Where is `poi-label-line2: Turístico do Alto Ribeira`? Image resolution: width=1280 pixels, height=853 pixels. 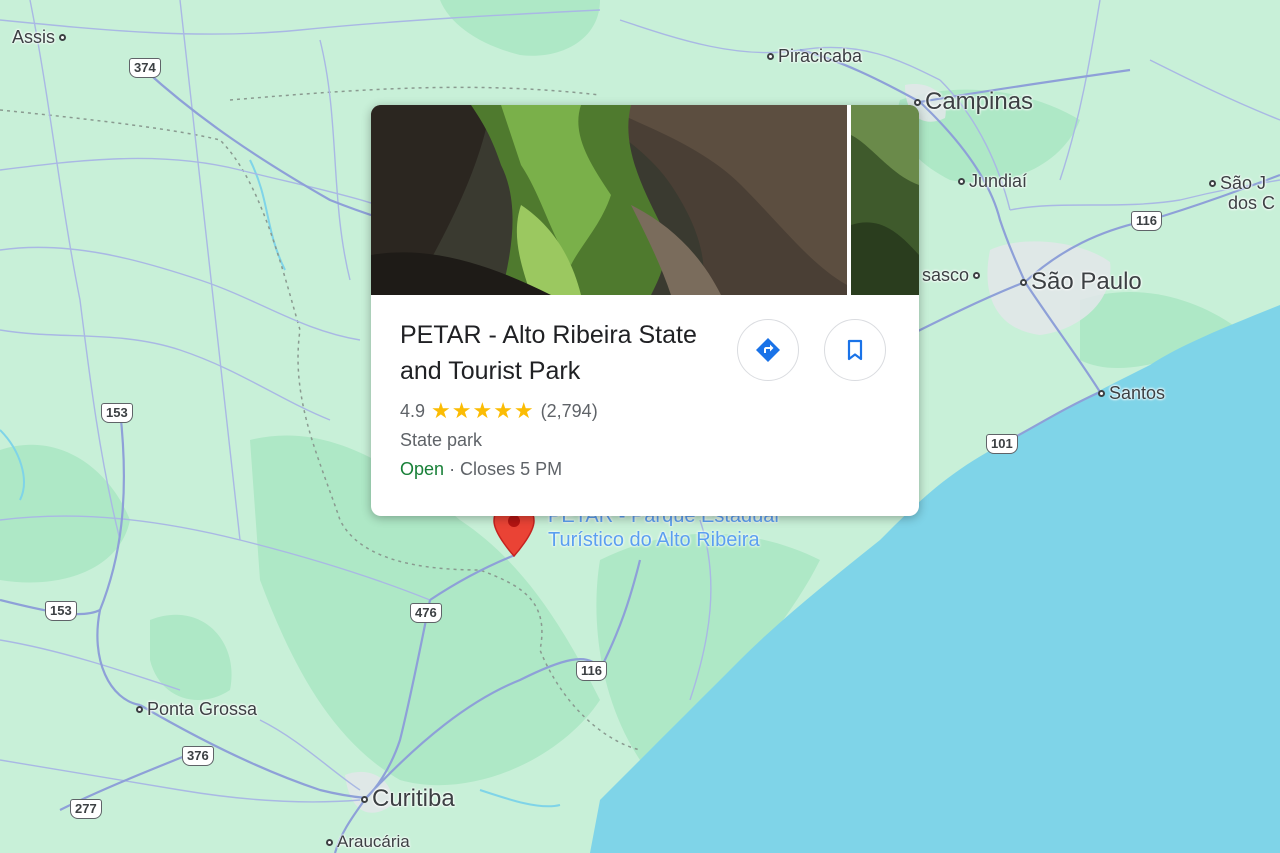
poi-label-line2: Turístico do Alto Ribeira is located at coordinates (654, 540).